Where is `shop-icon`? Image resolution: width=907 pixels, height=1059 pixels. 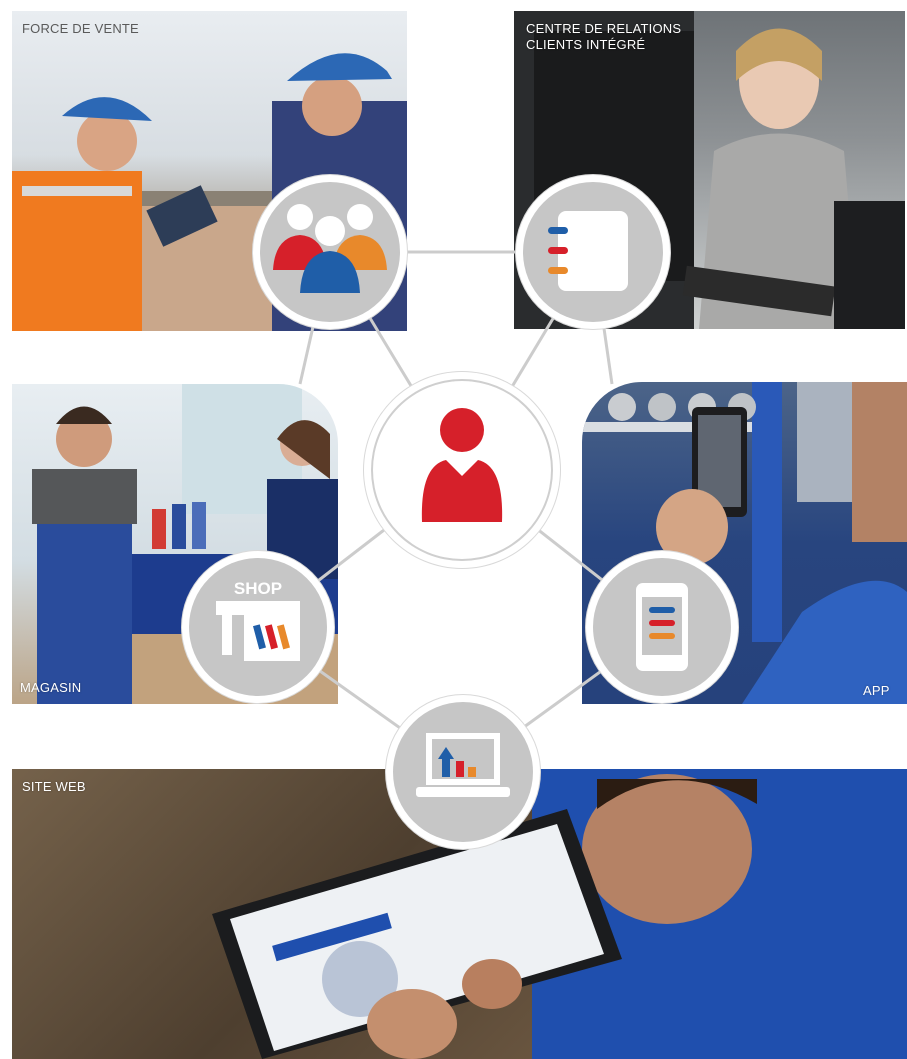
shop-icon is located at coordinates (258, 631).